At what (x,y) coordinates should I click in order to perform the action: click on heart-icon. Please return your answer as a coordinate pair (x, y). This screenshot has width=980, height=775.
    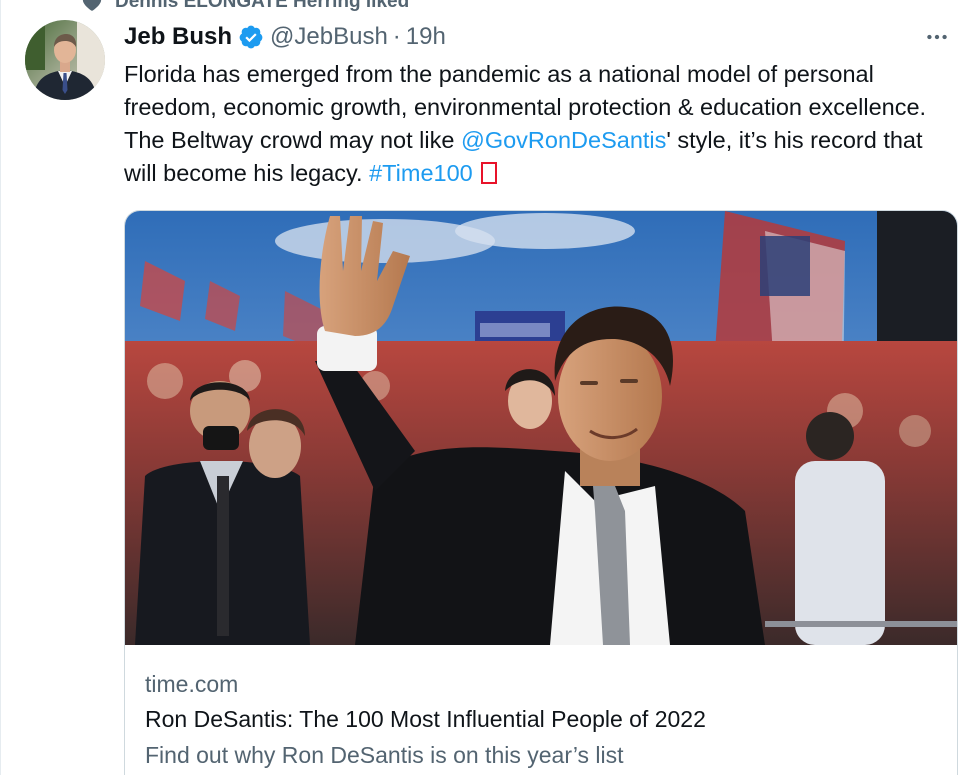
    Looking at the image, I should click on (92, 5).